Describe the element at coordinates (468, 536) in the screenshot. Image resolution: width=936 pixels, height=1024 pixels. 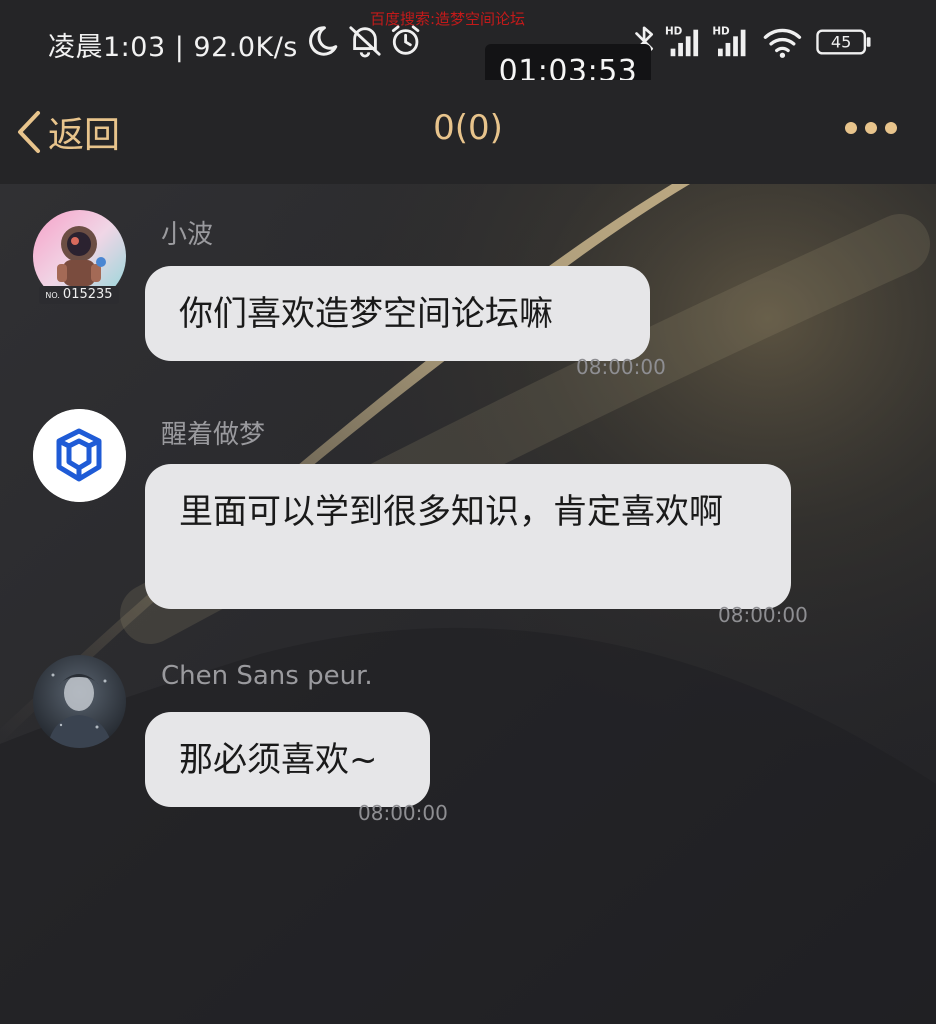
I see `message-bubble: 里面可以学到很多知识，肯定喜欢啊` at that location.